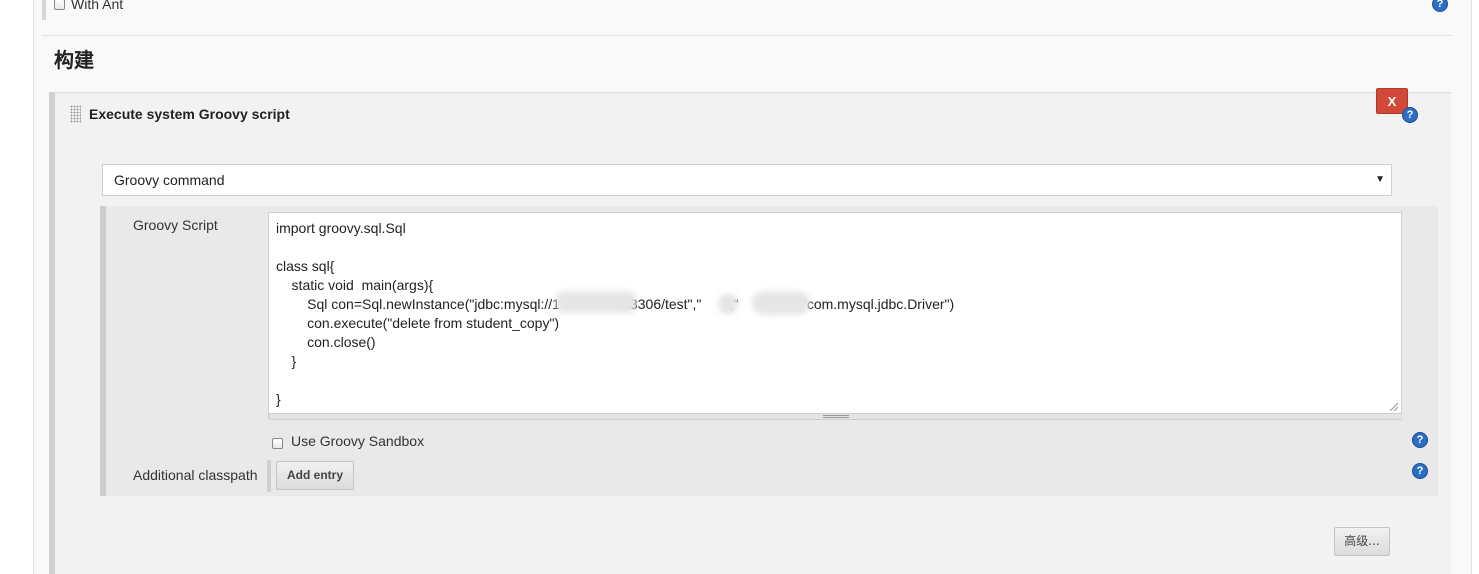 This screenshot has height=574, width=1479. Describe the element at coordinates (358, 441) in the screenshot. I see `use-groovy-sandbox-label: Use Groovy Sandbox` at that location.